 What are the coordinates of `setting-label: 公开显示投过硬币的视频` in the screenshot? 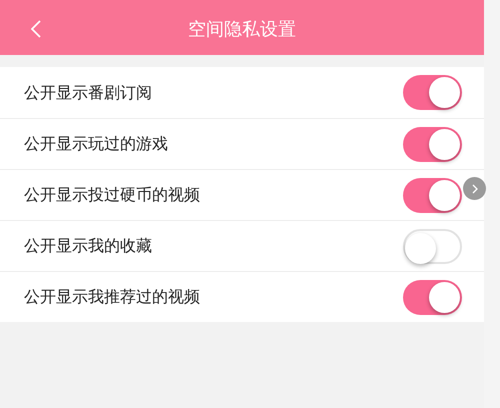 It's located at (112, 195).